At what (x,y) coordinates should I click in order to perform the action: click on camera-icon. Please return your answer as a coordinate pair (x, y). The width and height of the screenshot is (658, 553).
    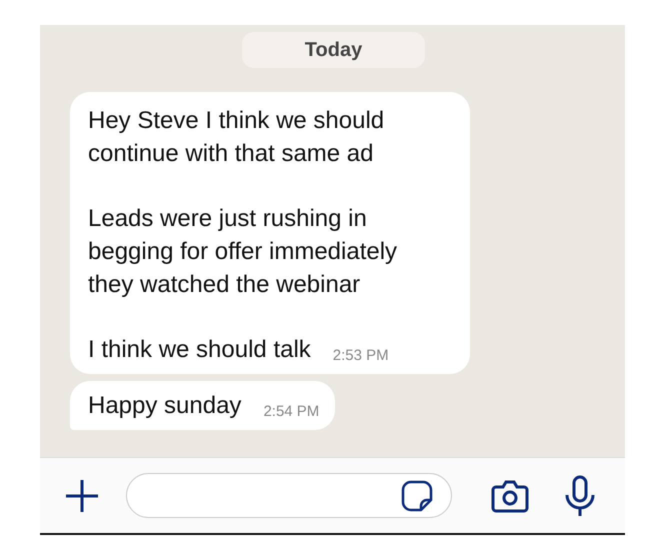
    Looking at the image, I should click on (510, 496).